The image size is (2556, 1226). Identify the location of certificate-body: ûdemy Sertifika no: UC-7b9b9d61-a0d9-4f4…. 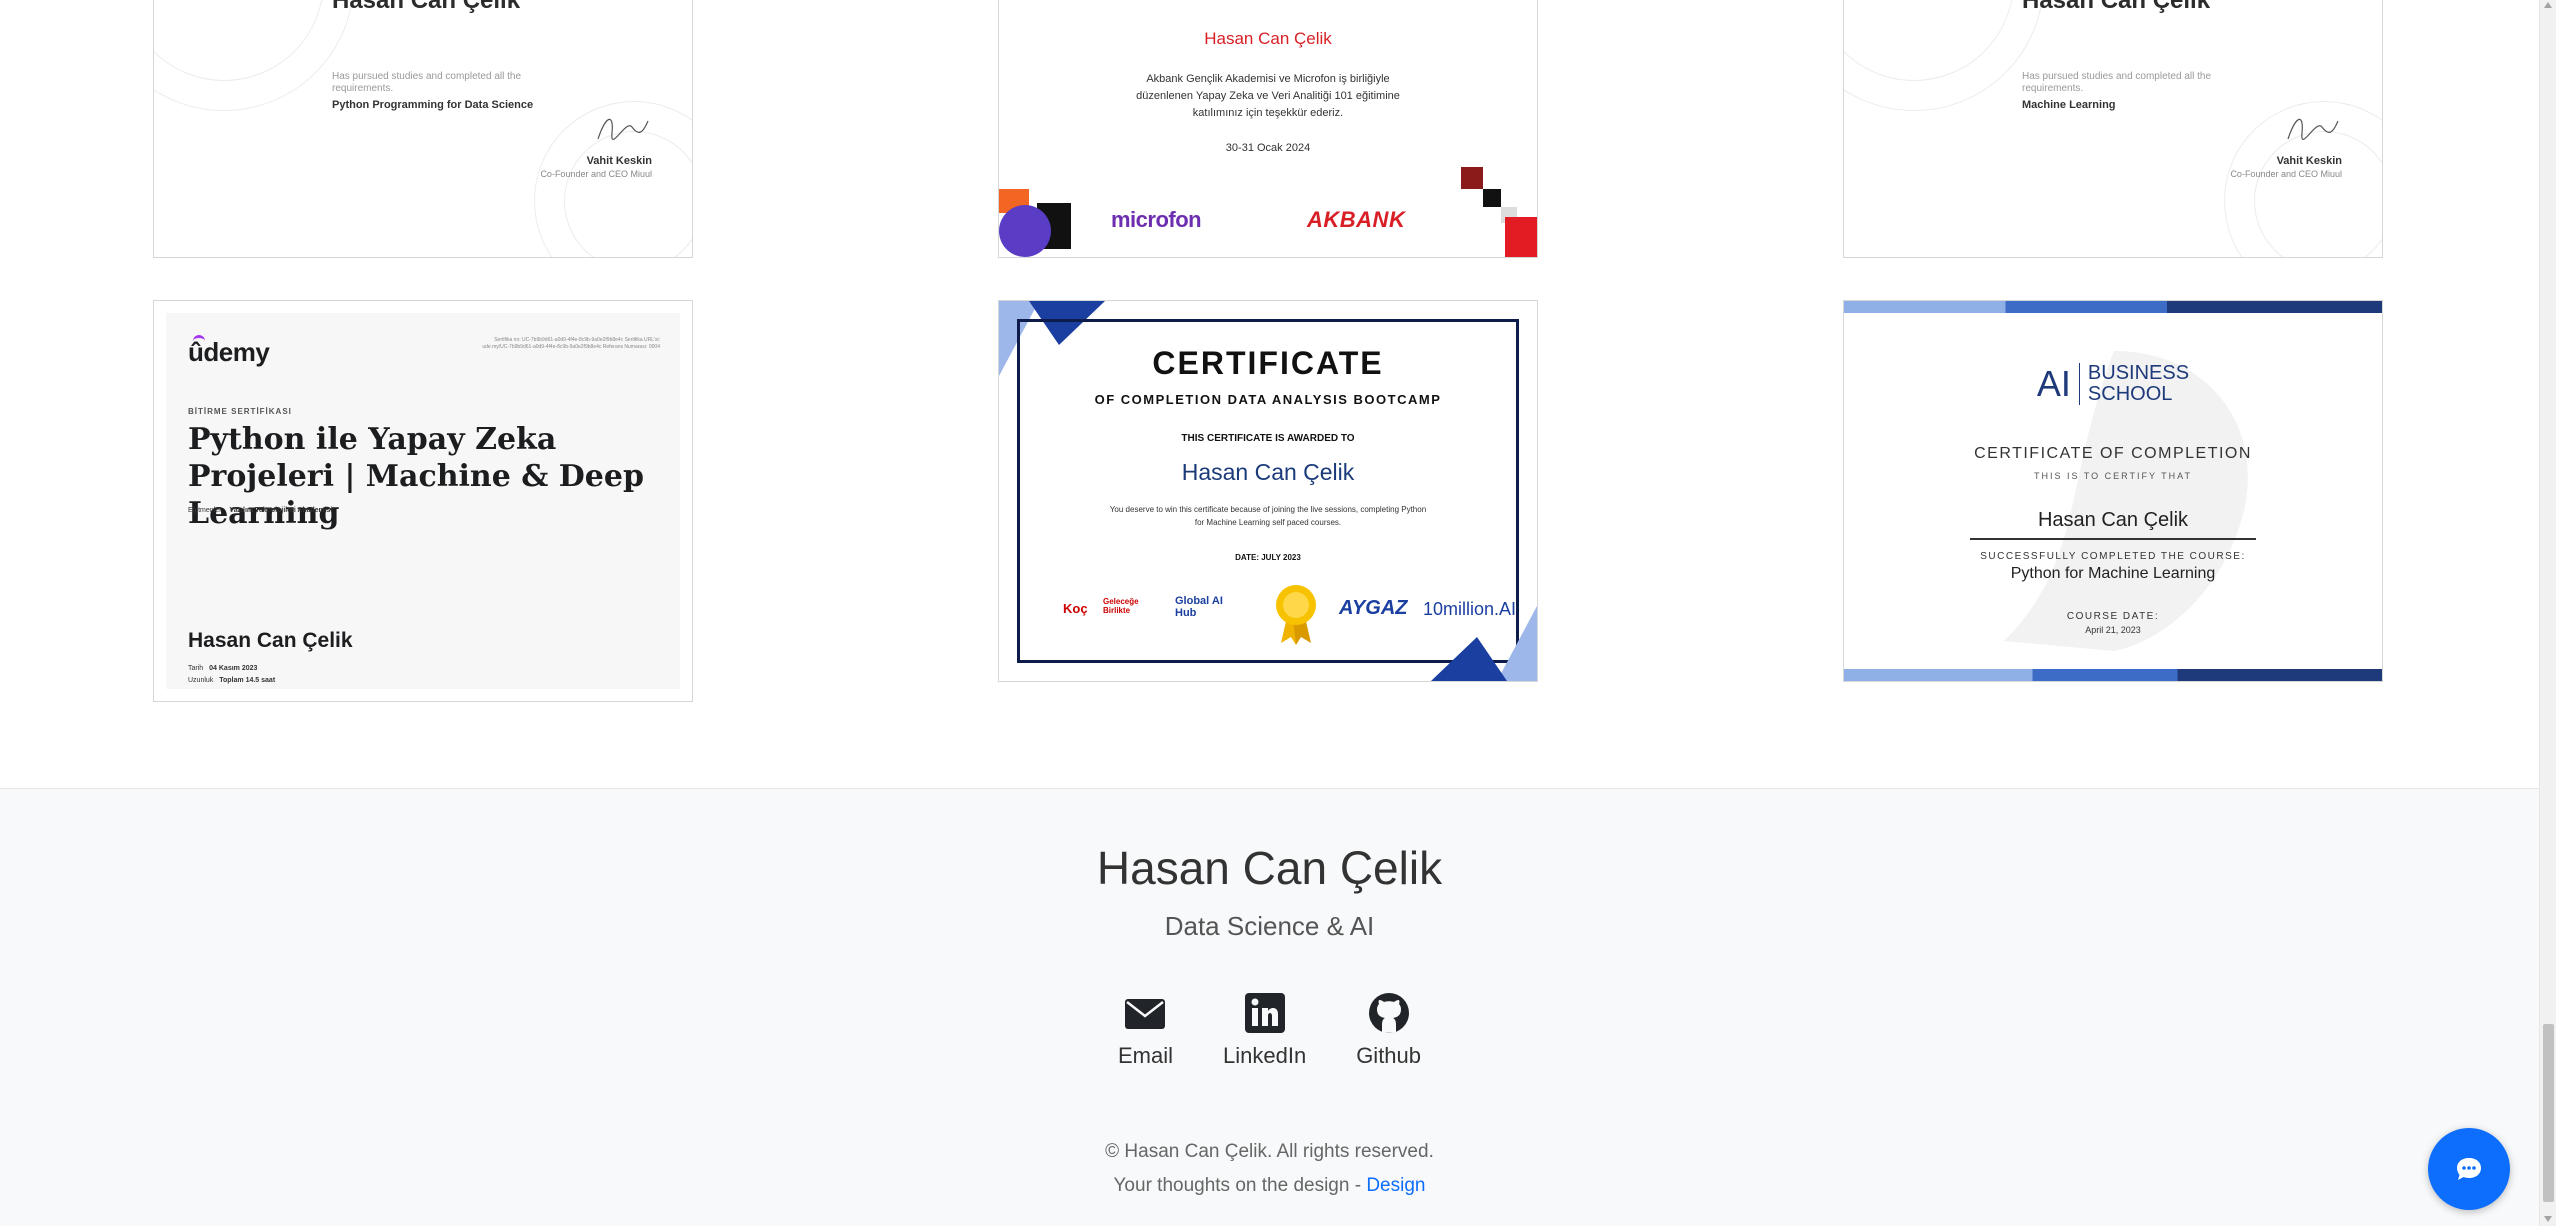
(423, 501).